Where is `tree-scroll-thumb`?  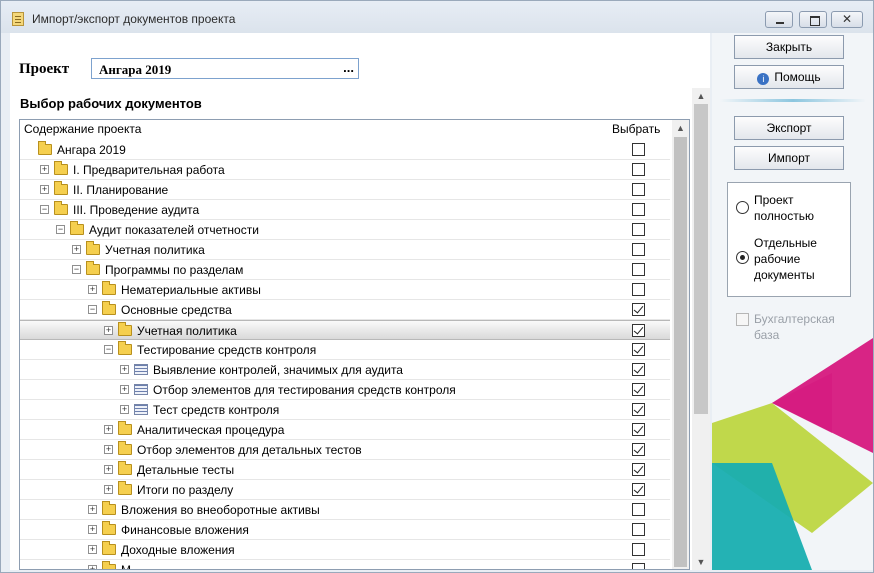
tree-scroll-thumb is located at coordinates (680, 352).